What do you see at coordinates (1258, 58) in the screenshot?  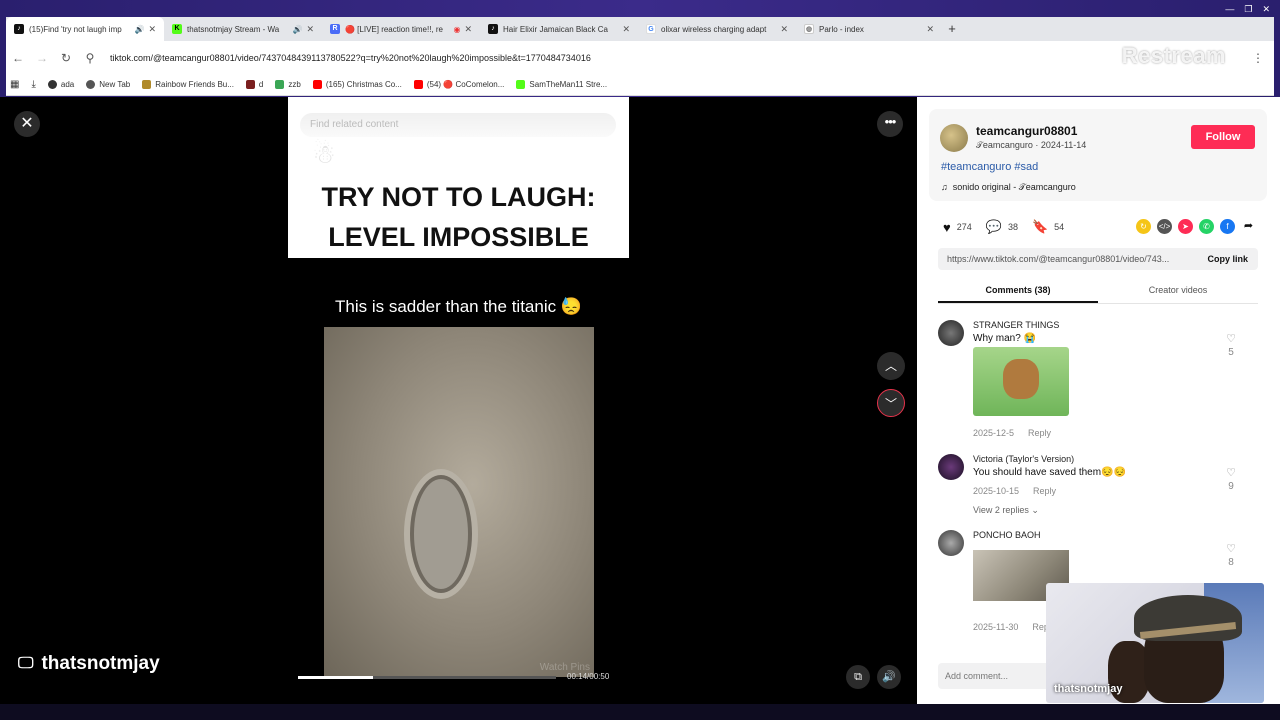 I see `menu-icon: ⋮` at bounding box center [1258, 58].